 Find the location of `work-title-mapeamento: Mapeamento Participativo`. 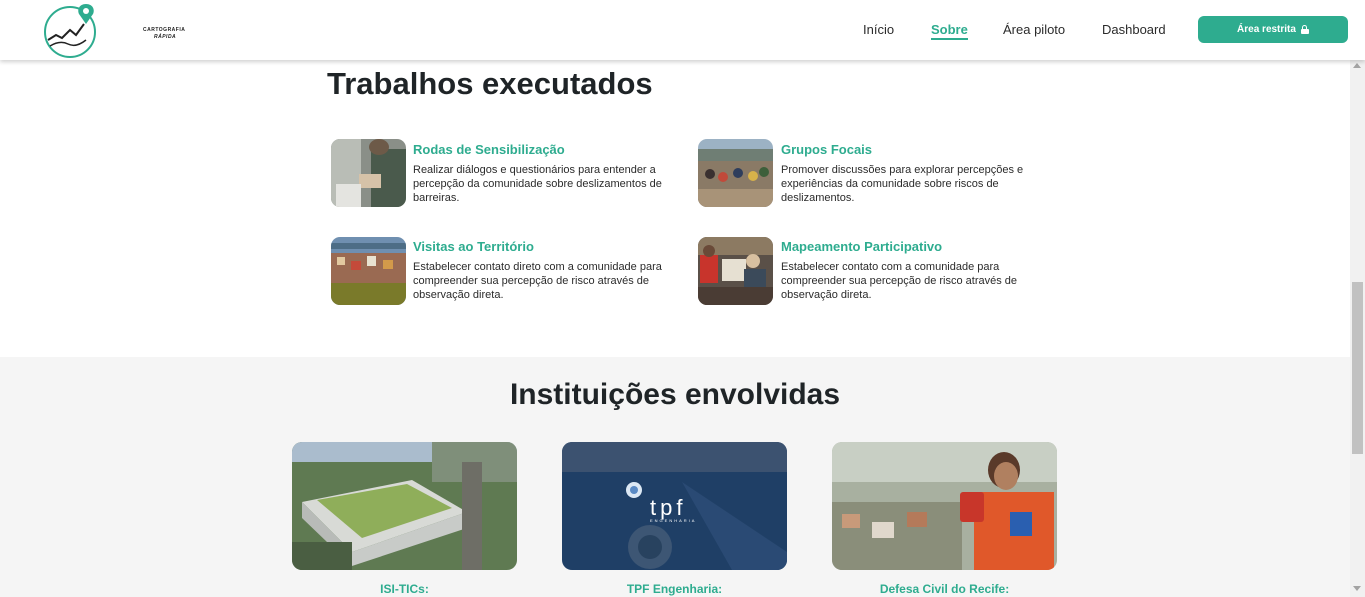

work-title-mapeamento: Mapeamento Participativo is located at coordinates (862, 246).